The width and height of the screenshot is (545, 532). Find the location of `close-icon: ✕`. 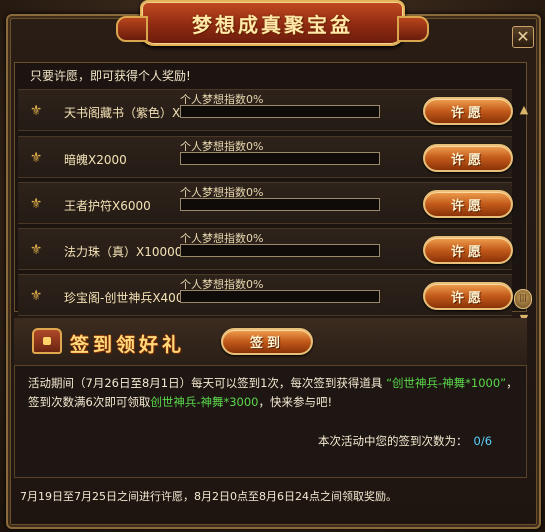

close-icon: ✕ is located at coordinates (523, 36).